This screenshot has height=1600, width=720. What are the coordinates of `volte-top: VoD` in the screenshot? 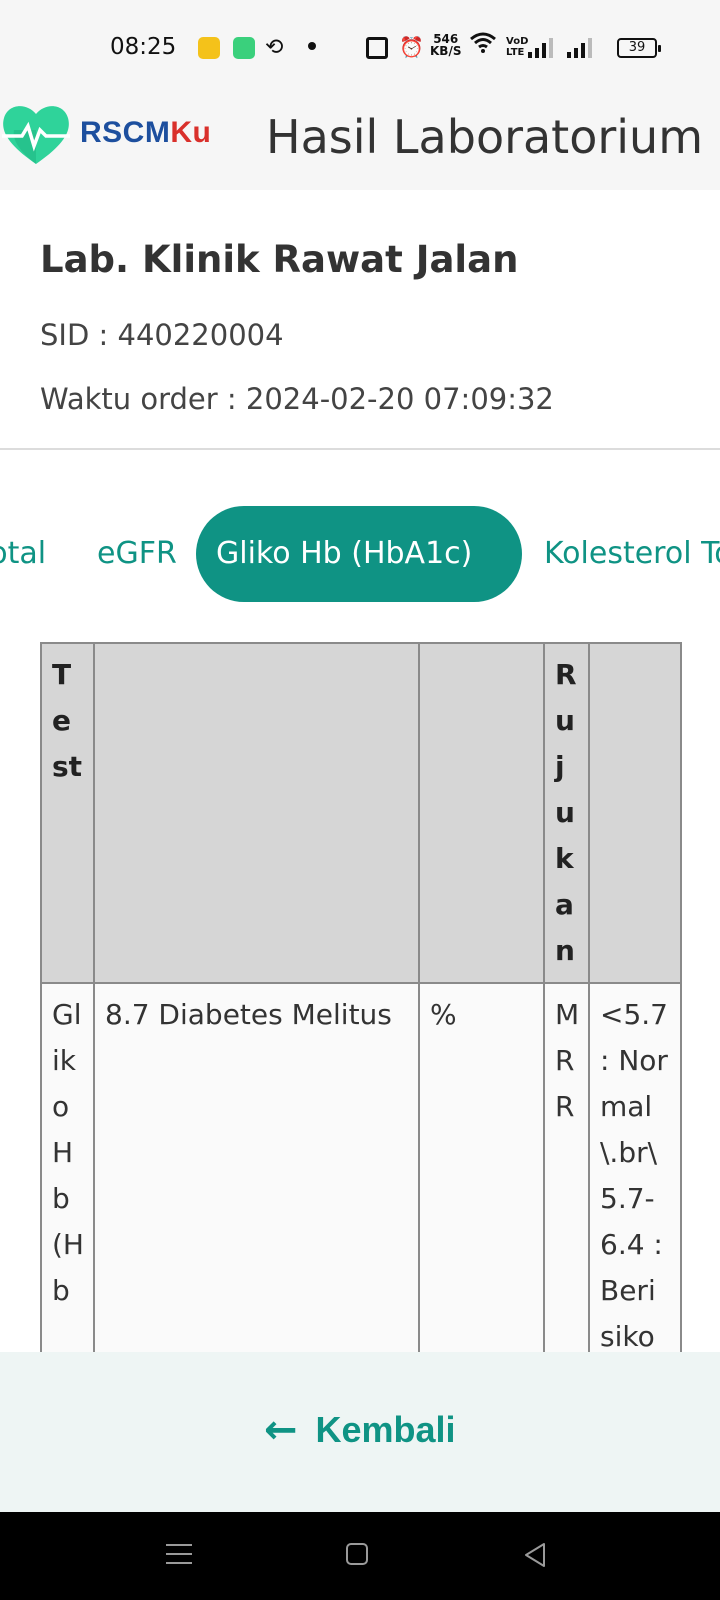 It's located at (517, 41).